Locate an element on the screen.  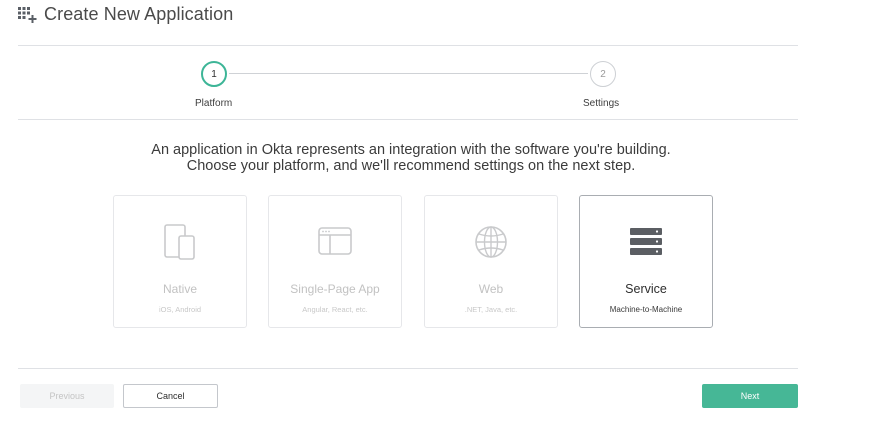
step-2-number: 2 is located at coordinates (603, 74).